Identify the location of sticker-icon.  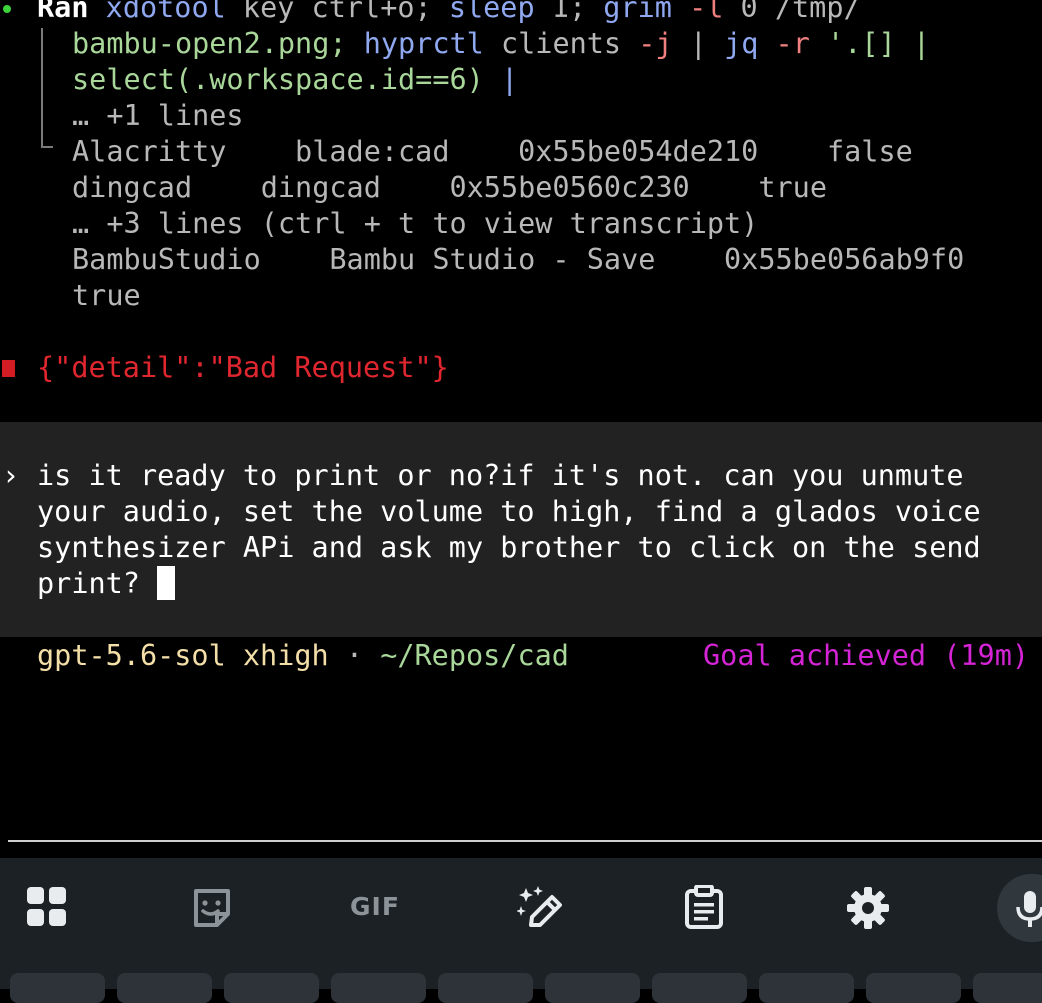
(212, 908).